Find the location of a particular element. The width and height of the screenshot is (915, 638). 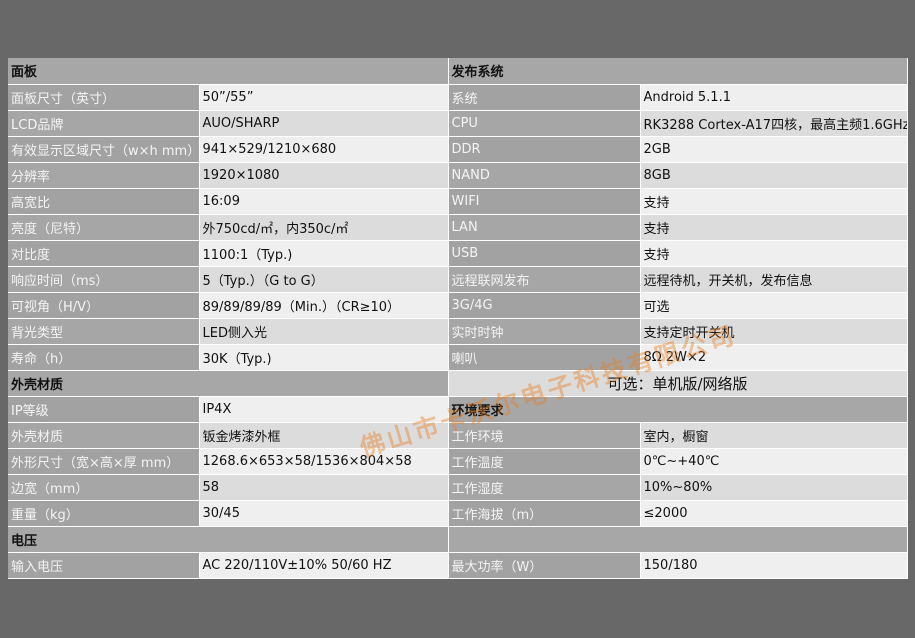

spec-label: 边宽（mm） is located at coordinates (104, 487).